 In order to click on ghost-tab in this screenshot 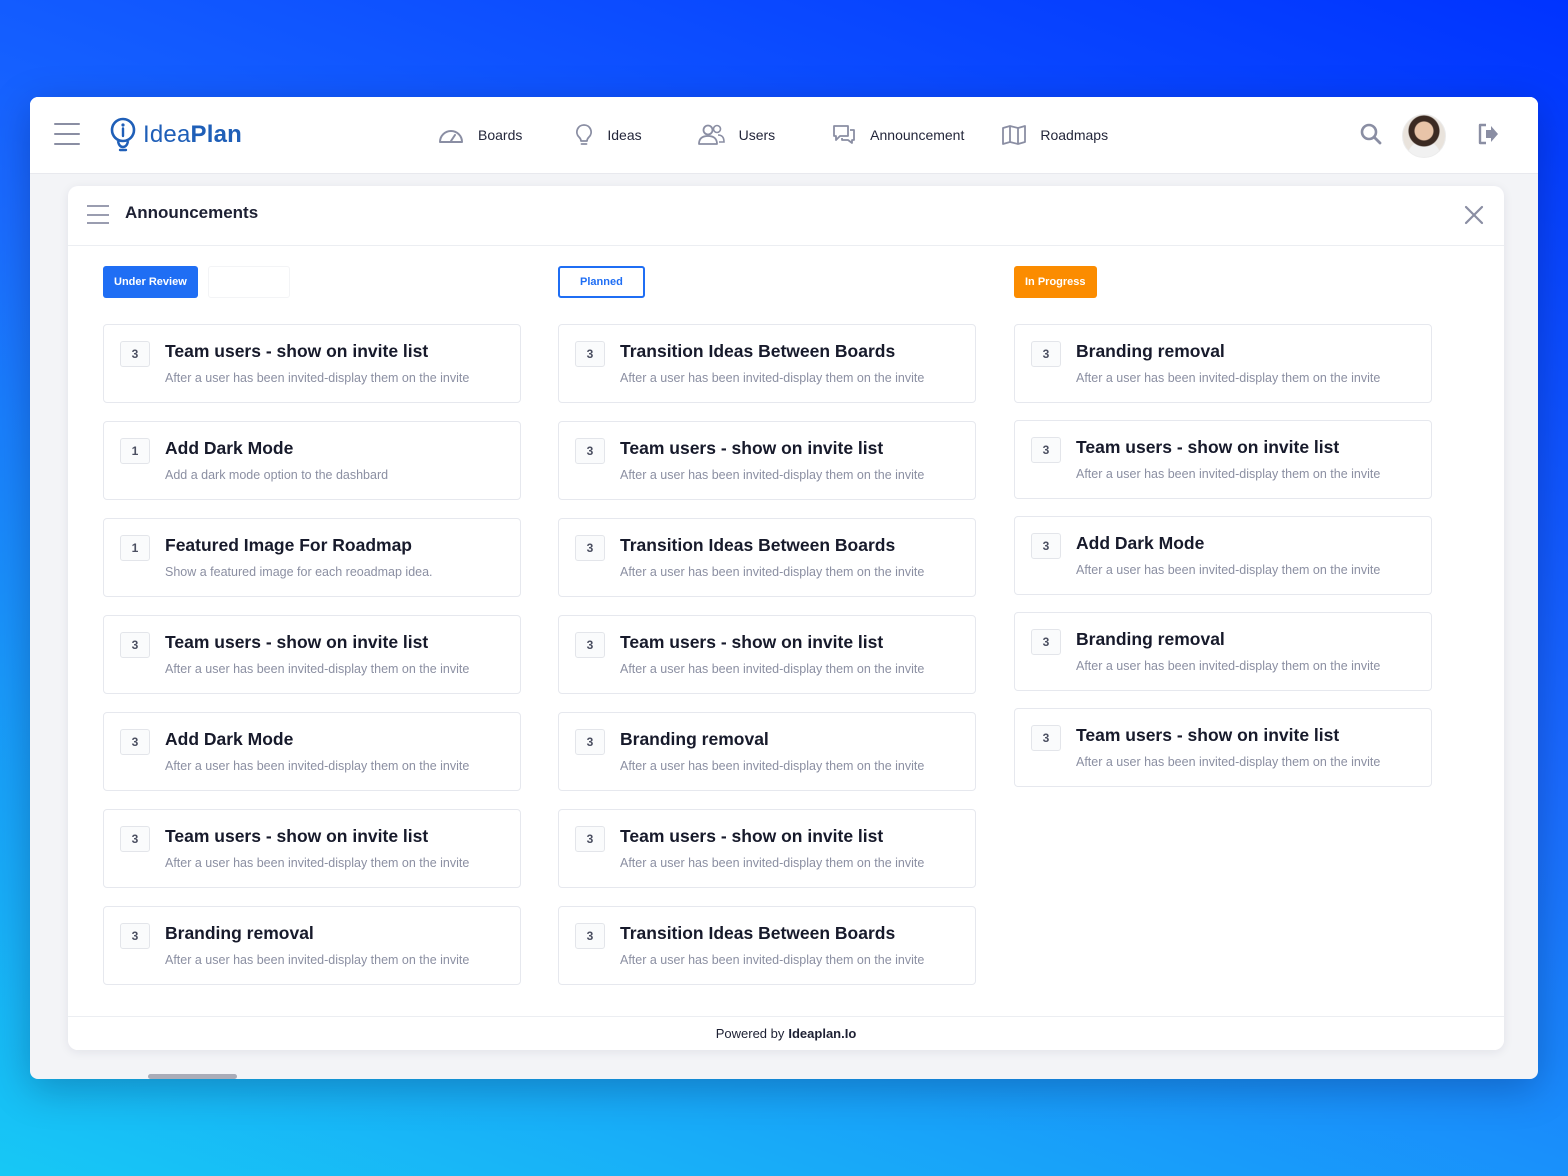, I will do `click(248, 282)`.